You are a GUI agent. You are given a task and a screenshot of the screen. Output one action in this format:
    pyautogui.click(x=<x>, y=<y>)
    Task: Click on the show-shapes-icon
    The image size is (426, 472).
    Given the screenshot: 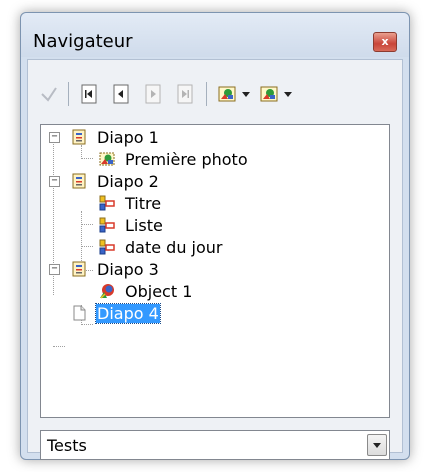 What is the action you would take?
    pyautogui.click(x=269, y=94)
    